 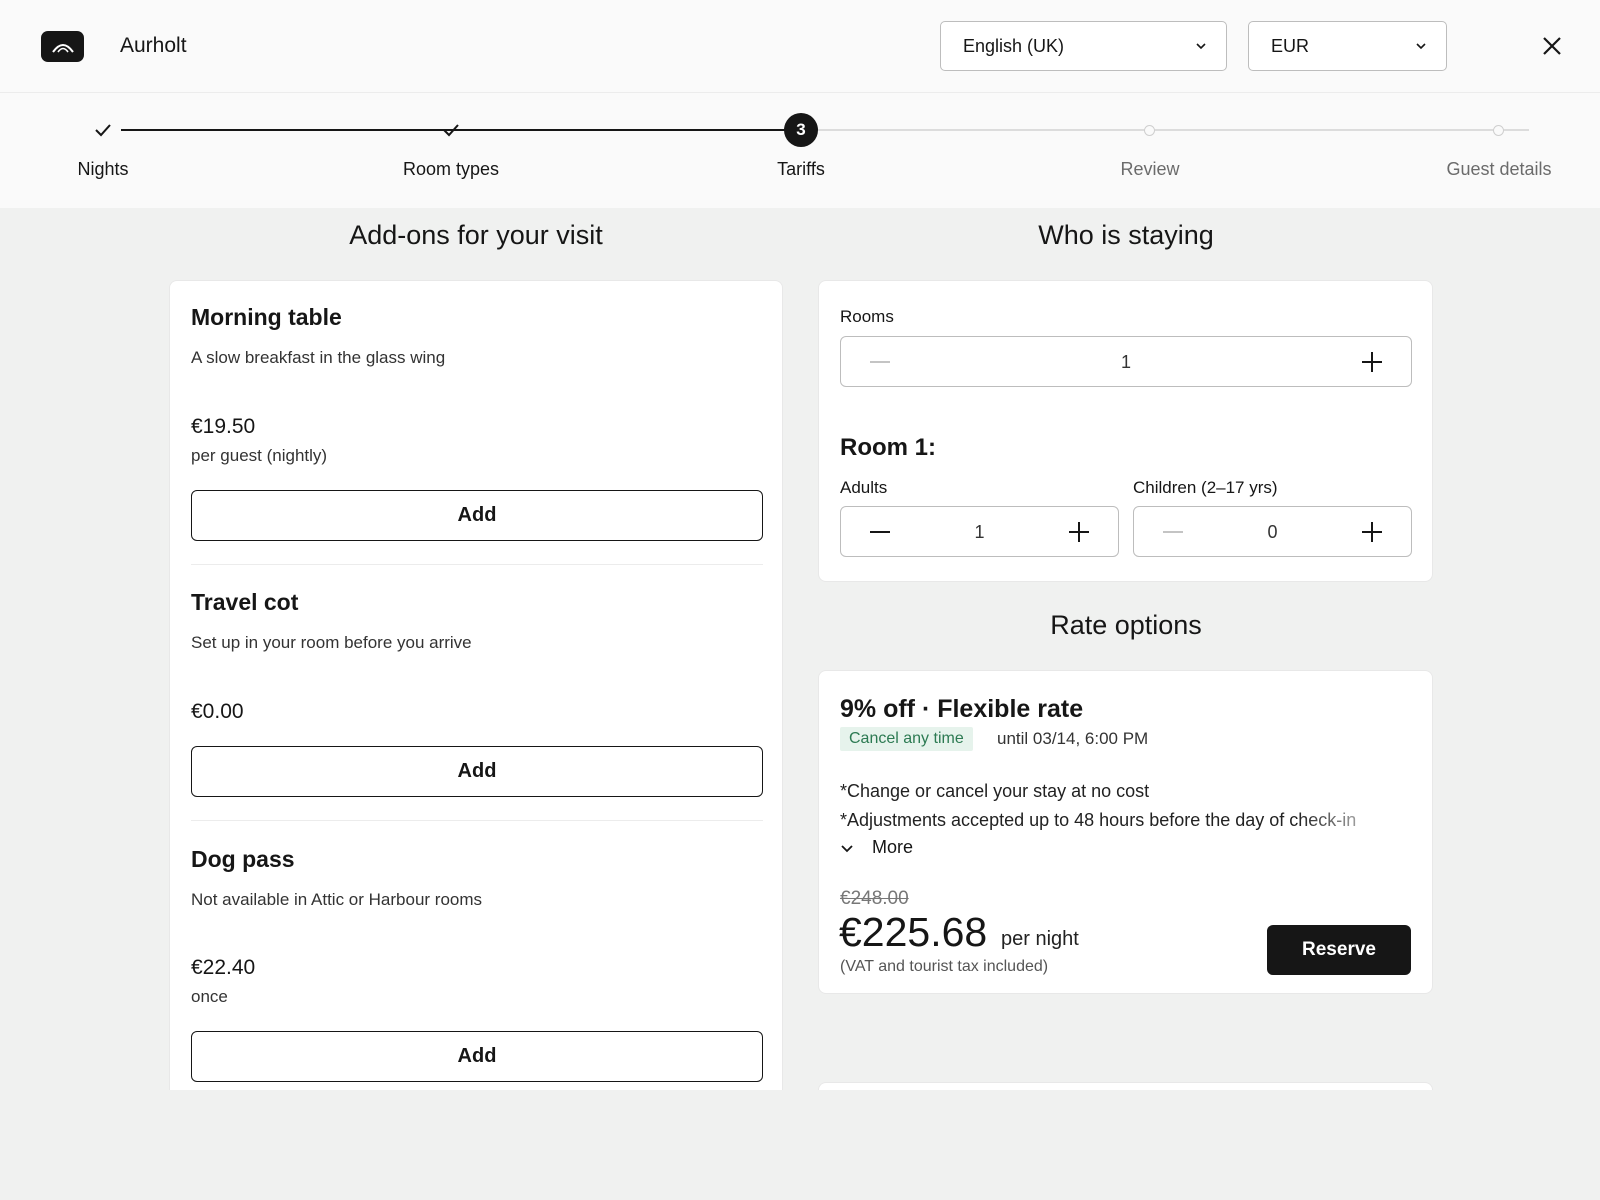 I want to click on addon-price: €22.40, so click(x=223, y=967).